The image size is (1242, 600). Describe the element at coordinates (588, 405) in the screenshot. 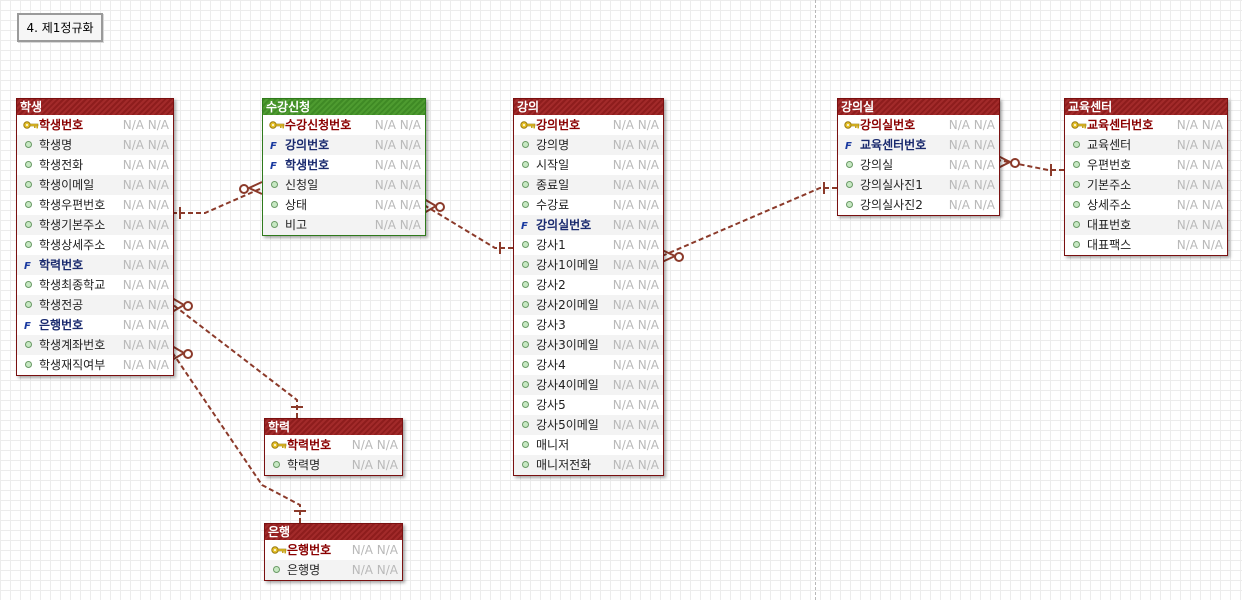

I see `attribute-row: 강사5 N/A N/A` at that location.